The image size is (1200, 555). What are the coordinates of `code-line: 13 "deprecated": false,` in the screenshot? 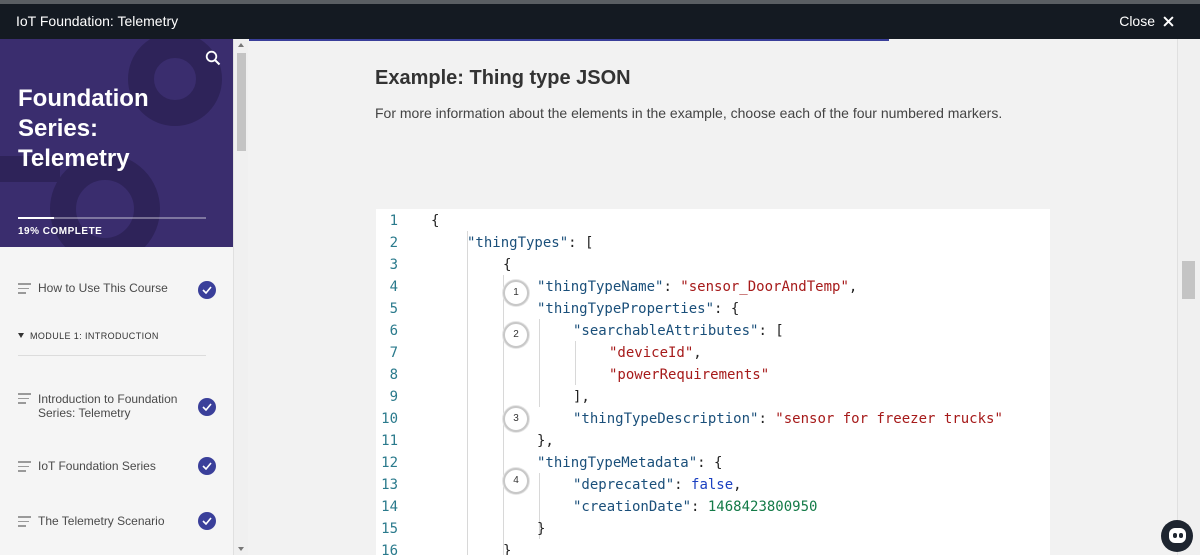 It's located at (713, 488).